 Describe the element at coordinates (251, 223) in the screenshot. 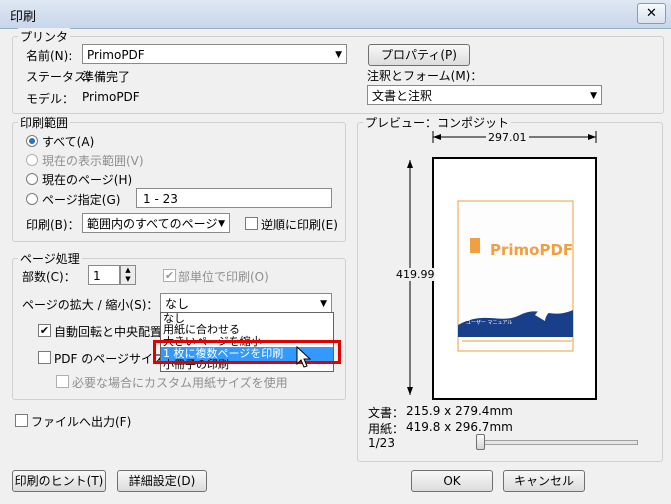

I see `reverse-checkbox` at that location.